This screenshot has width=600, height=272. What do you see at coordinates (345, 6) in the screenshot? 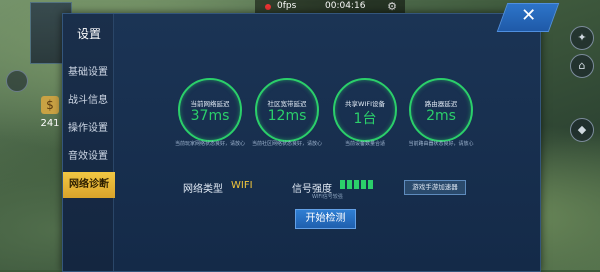
I see `match-timer: 00:04:16` at bounding box center [345, 6].